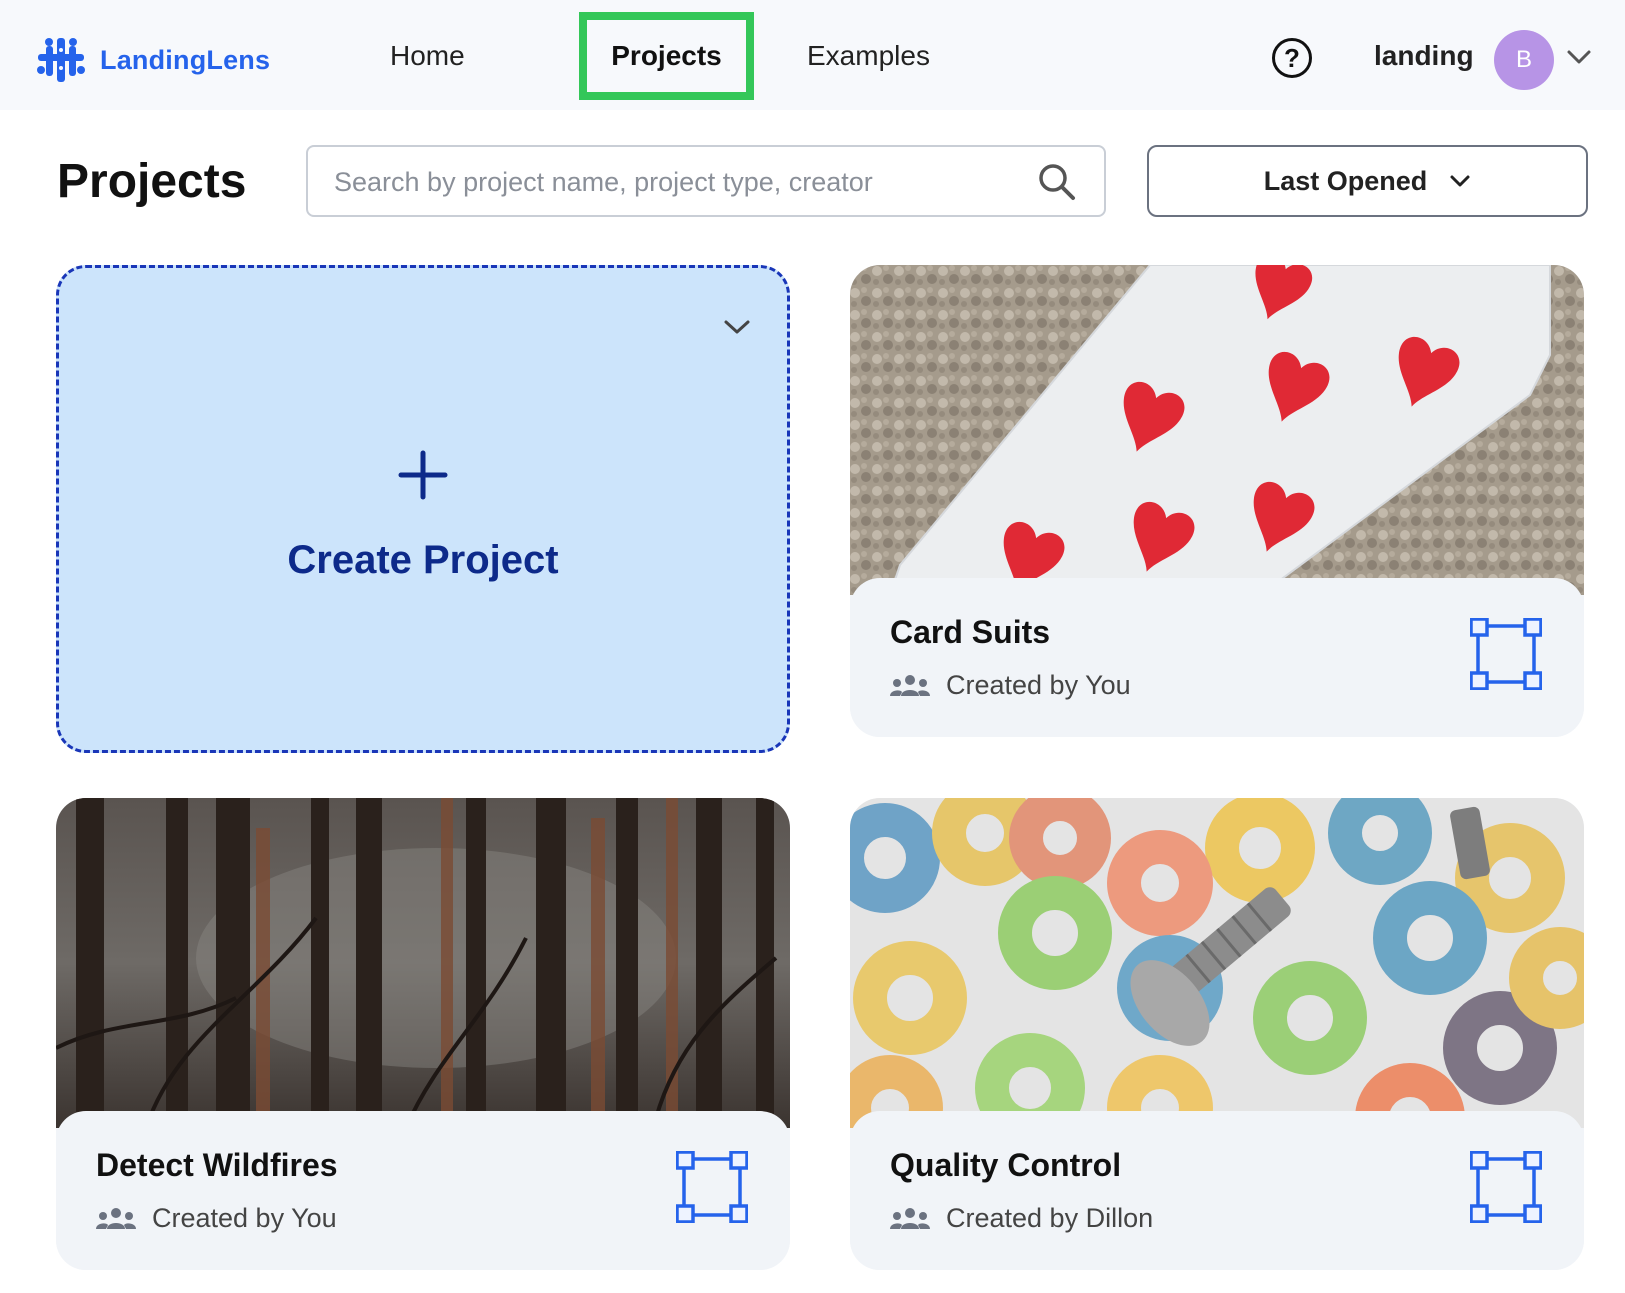 The width and height of the screenshot is (1625, 1293). What do you see at coordinates (1057, 182) in the screenshot?
I see `search-icon` at bounding box center [1057, 182].